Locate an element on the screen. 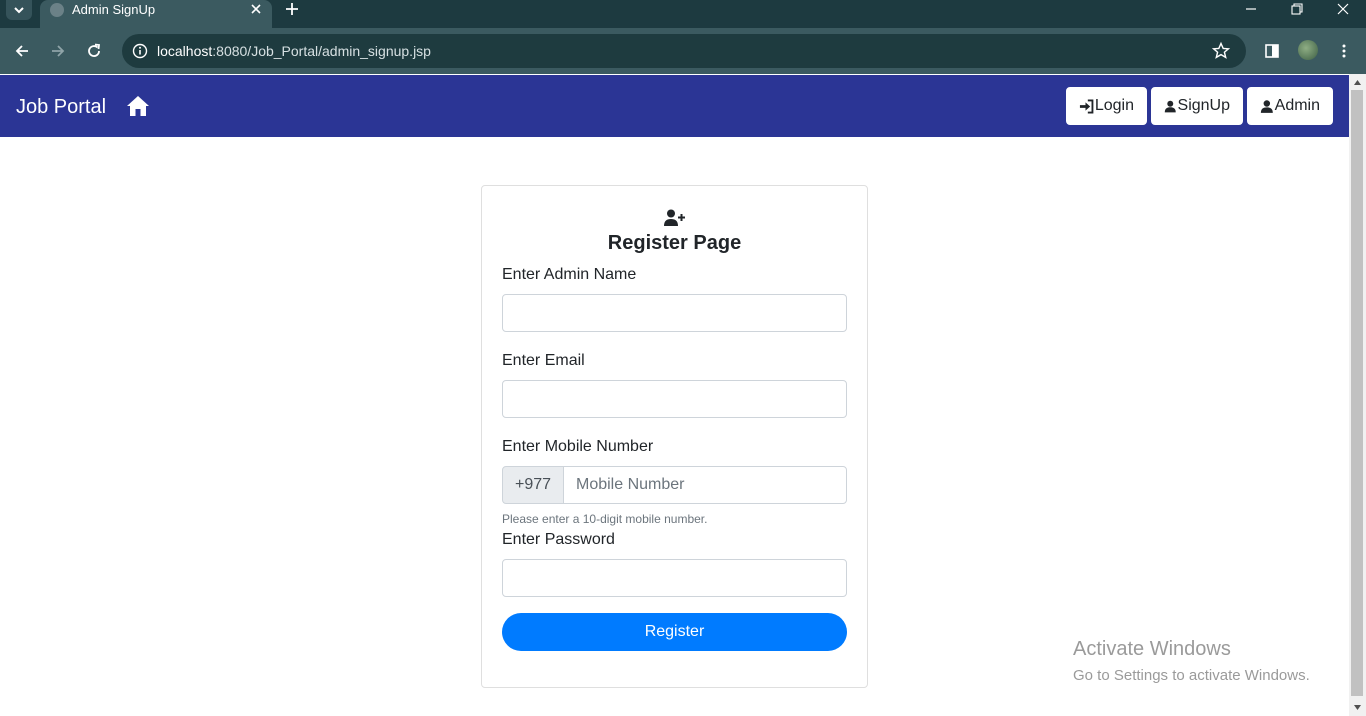 This screenshot has width=1366, height=716. reload-icon is located at coordinates (94, 50).